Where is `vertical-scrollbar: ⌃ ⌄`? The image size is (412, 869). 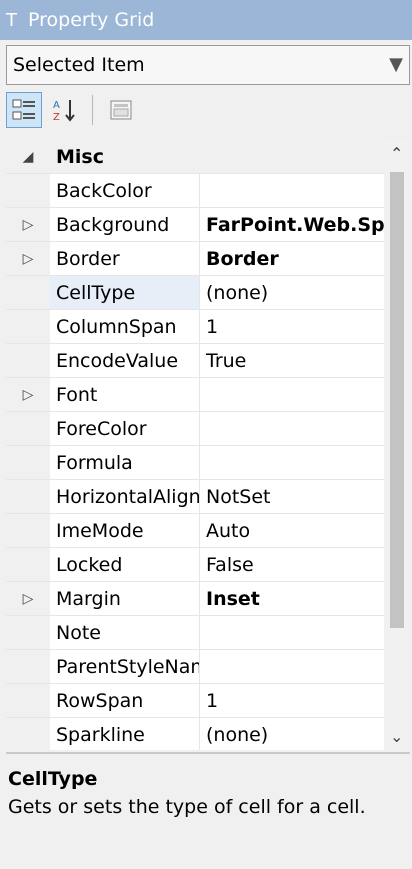
vertical-scrollbar: ⌃ ⌄ is located at coordinates (397, 445).